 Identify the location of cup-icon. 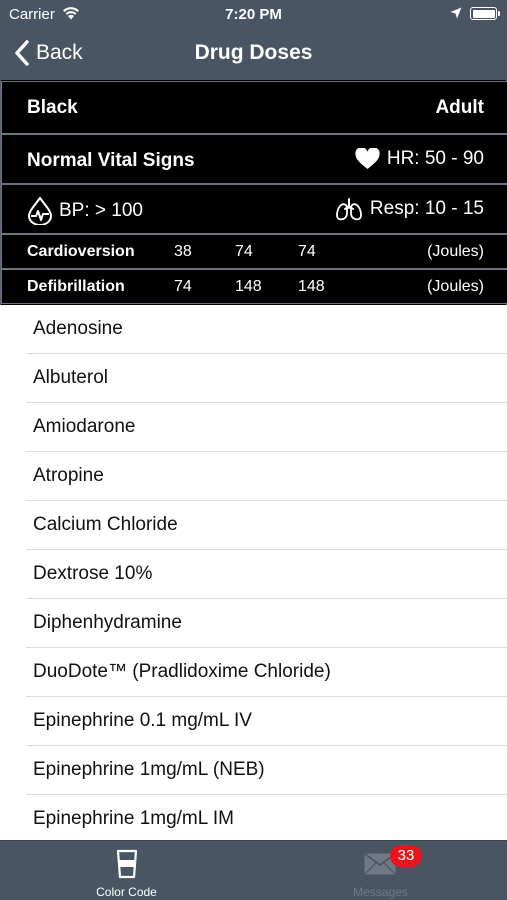
(127, 864).